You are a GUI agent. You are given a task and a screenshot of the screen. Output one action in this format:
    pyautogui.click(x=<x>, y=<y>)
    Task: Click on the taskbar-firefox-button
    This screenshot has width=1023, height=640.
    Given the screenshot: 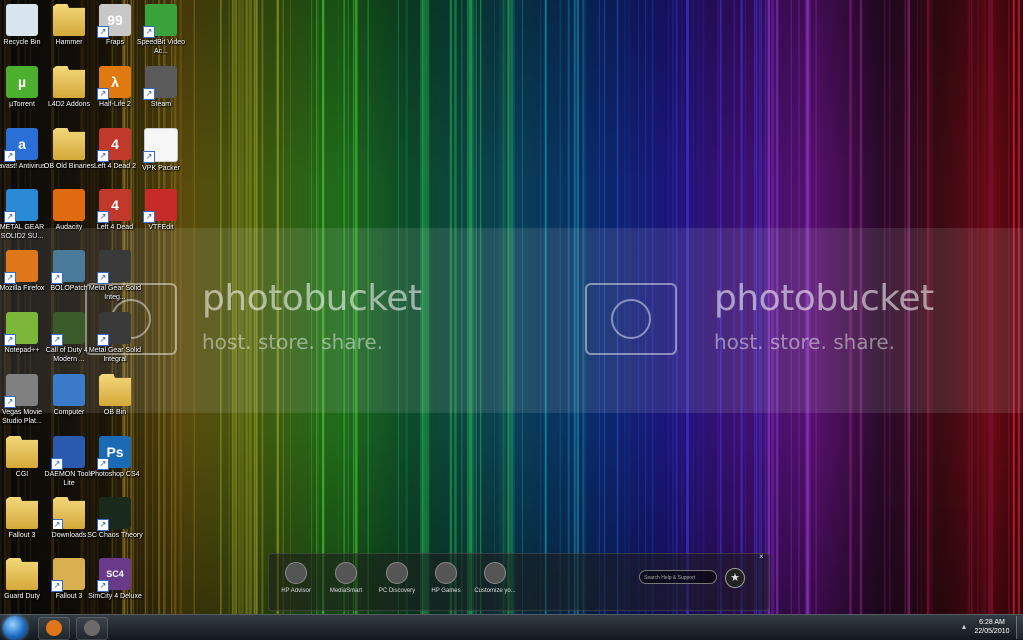 What is the action you would take?
    pyautogui.click(x=54, y=628)
    